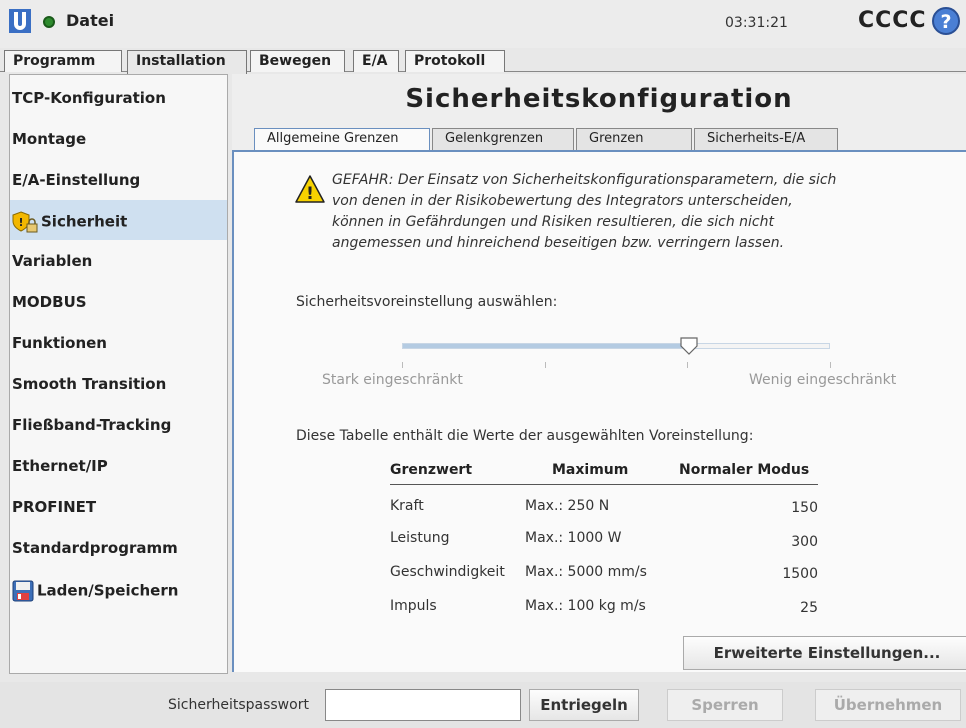  What do you see at coordinates (823, 380) in the screenshot?
I see `slider-max-label: Wenig eingeschränkt` at bounding box center [823, 380].